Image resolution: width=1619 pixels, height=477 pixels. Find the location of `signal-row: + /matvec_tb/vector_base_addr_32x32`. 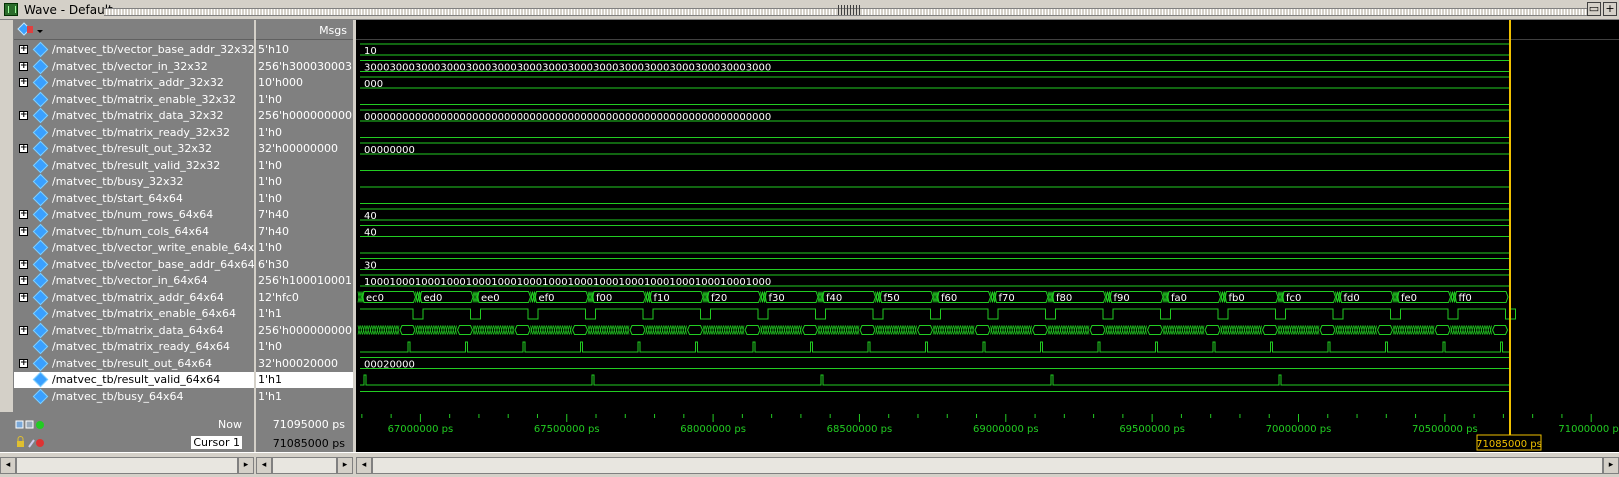

signal-row: + /matvec_tb/vector_base_addr_32x32 is located at coordinates (134, 49).